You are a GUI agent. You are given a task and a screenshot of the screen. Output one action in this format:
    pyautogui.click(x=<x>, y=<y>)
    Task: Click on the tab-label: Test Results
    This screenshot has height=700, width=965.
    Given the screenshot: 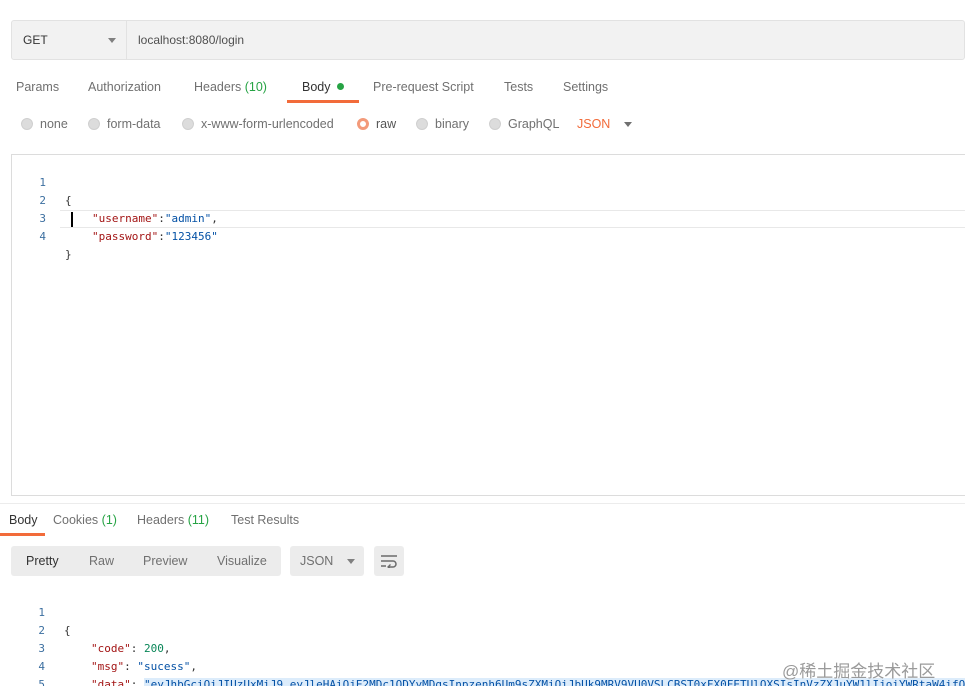 What is the action you would take?
    pyautogui.click(x=265, y=520)
    